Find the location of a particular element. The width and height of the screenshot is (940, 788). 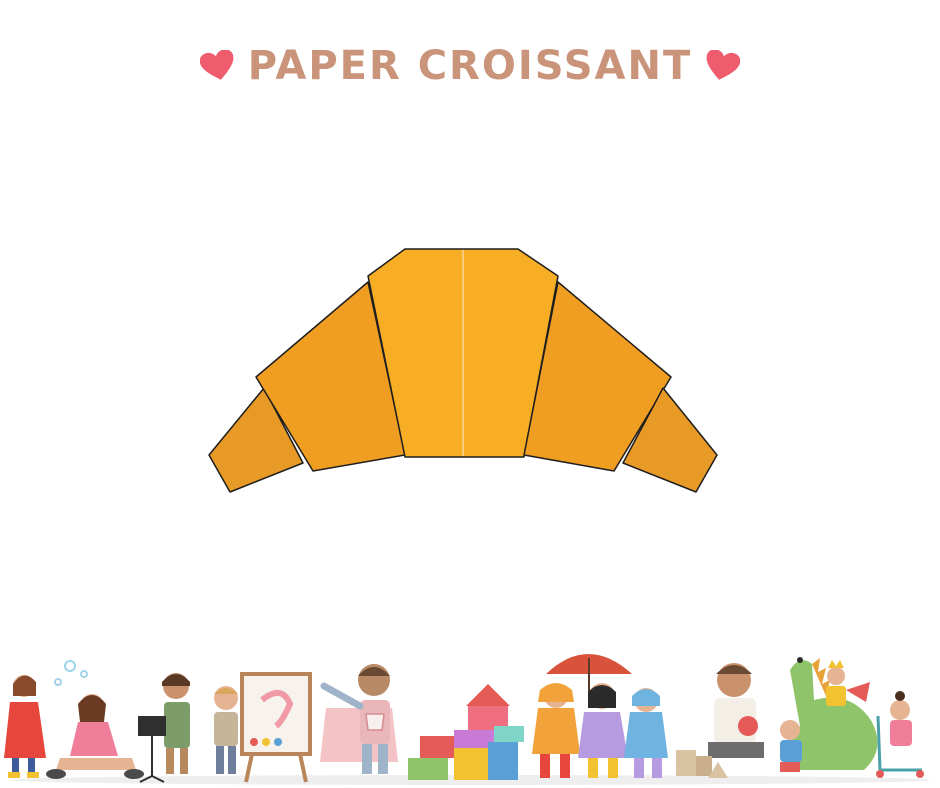

toy-building-blocks is located at coordinates (466, 732).